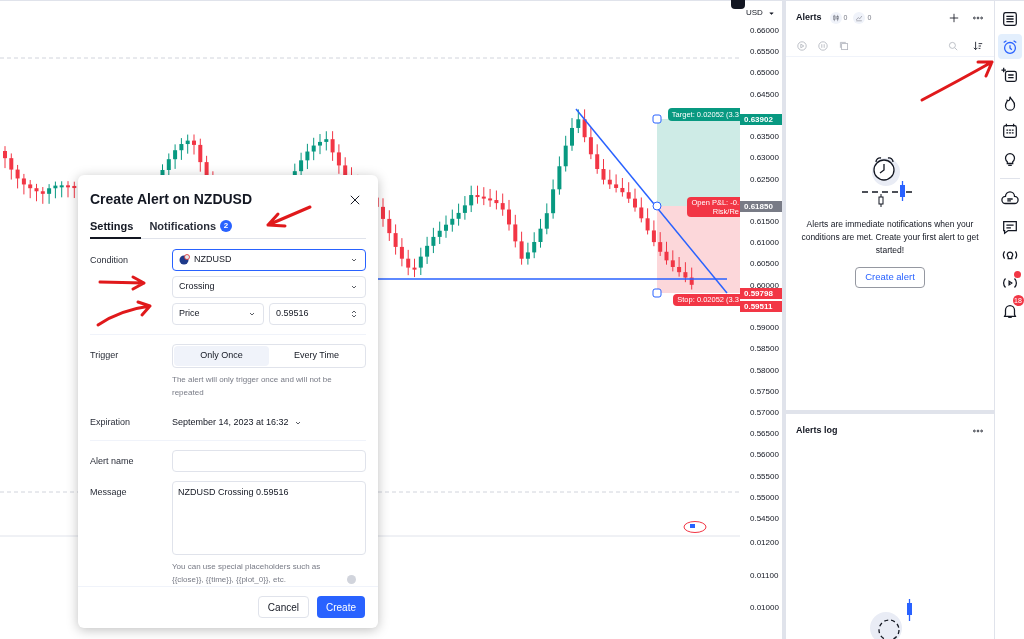 This screenshot has height=639, width=1024. Describe the element at coordinates (859, 18) in the screenshot. I see `line-chart-icon` at that location.